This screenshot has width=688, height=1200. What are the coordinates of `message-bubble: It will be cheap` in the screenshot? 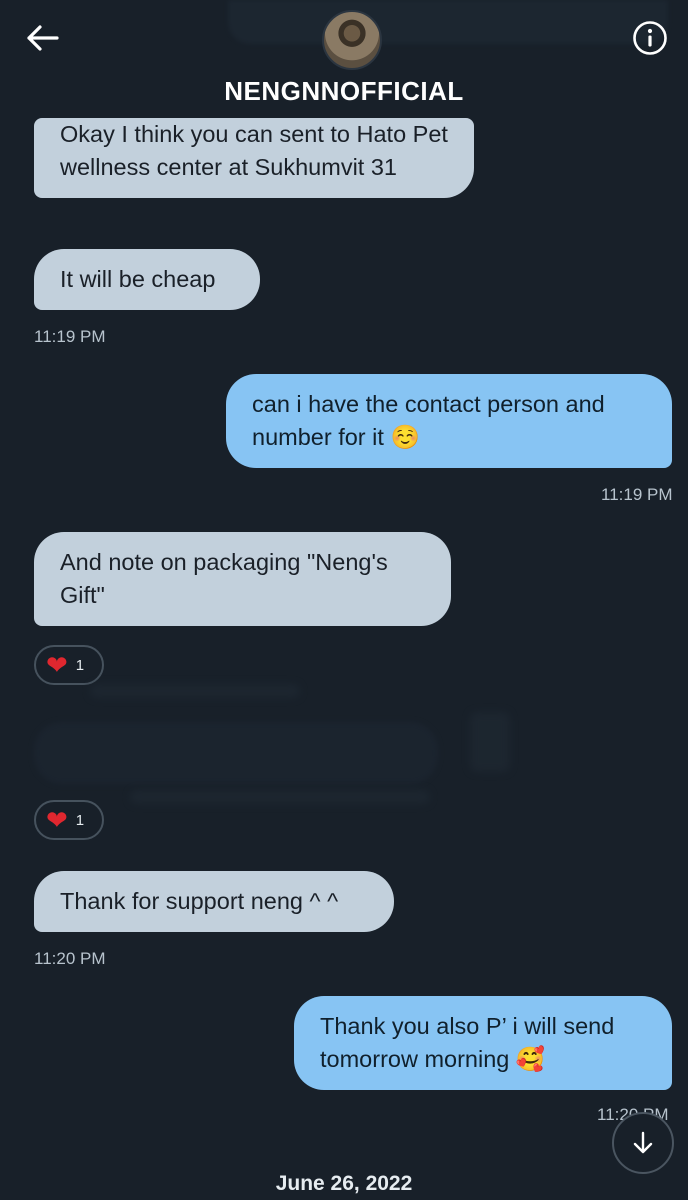 It's located at (147, 279).